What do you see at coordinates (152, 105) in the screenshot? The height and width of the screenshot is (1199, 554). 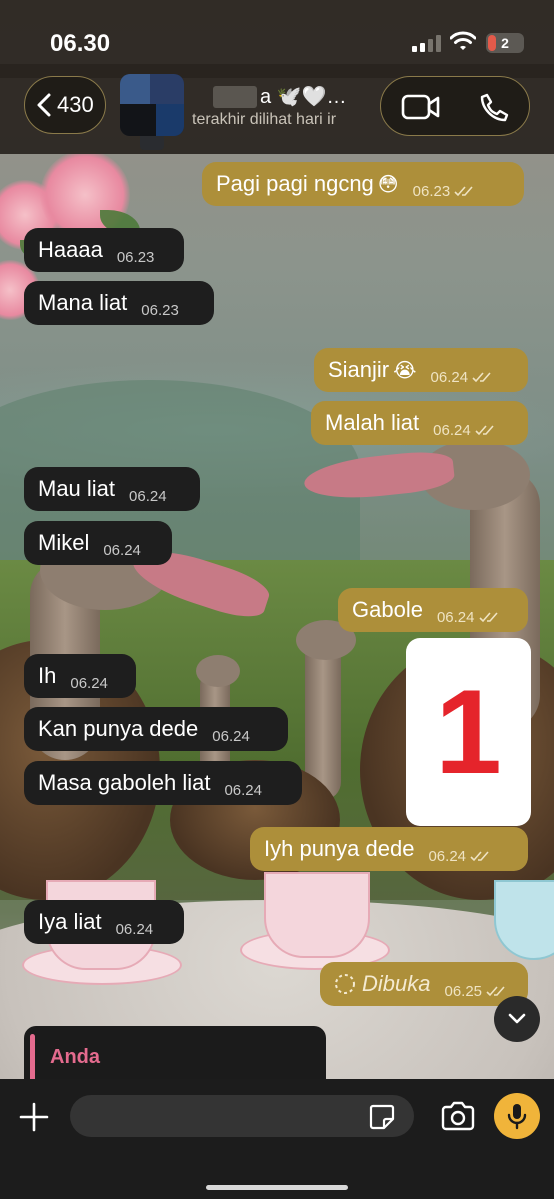 I see `avatar` at bounding box center [152, 105].